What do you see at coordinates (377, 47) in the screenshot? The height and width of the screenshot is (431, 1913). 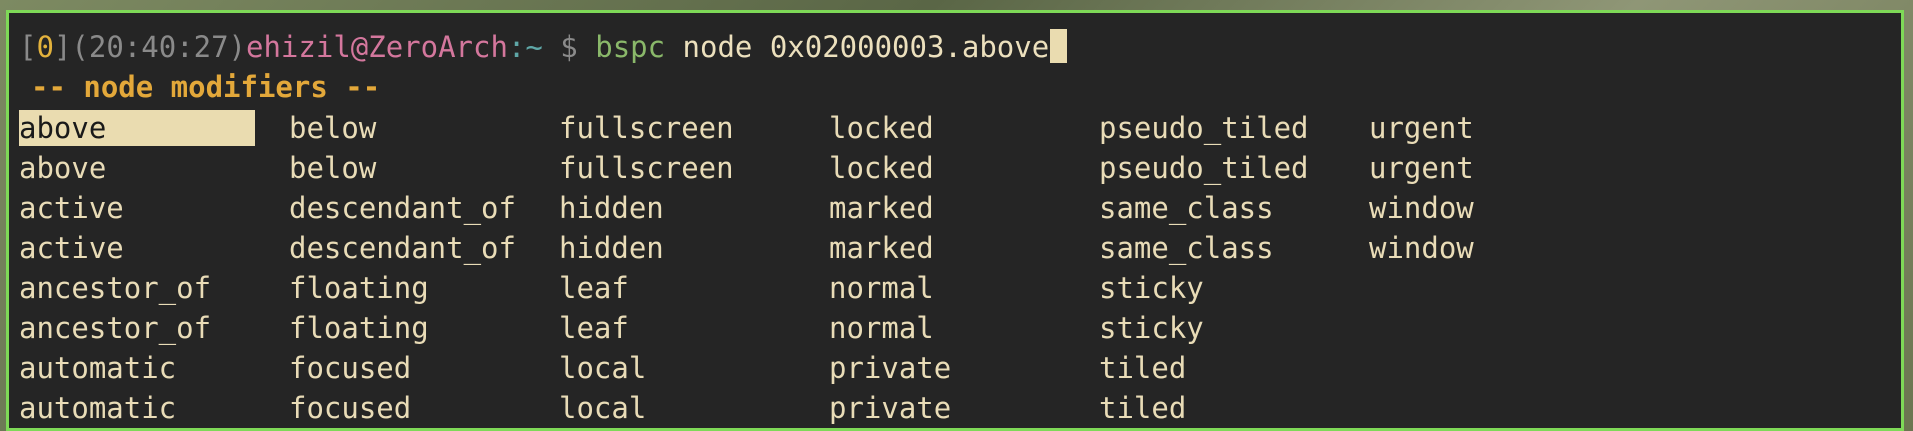 I see `user-host: ehizil@ZeroArch` at bounding box center [377, 47].